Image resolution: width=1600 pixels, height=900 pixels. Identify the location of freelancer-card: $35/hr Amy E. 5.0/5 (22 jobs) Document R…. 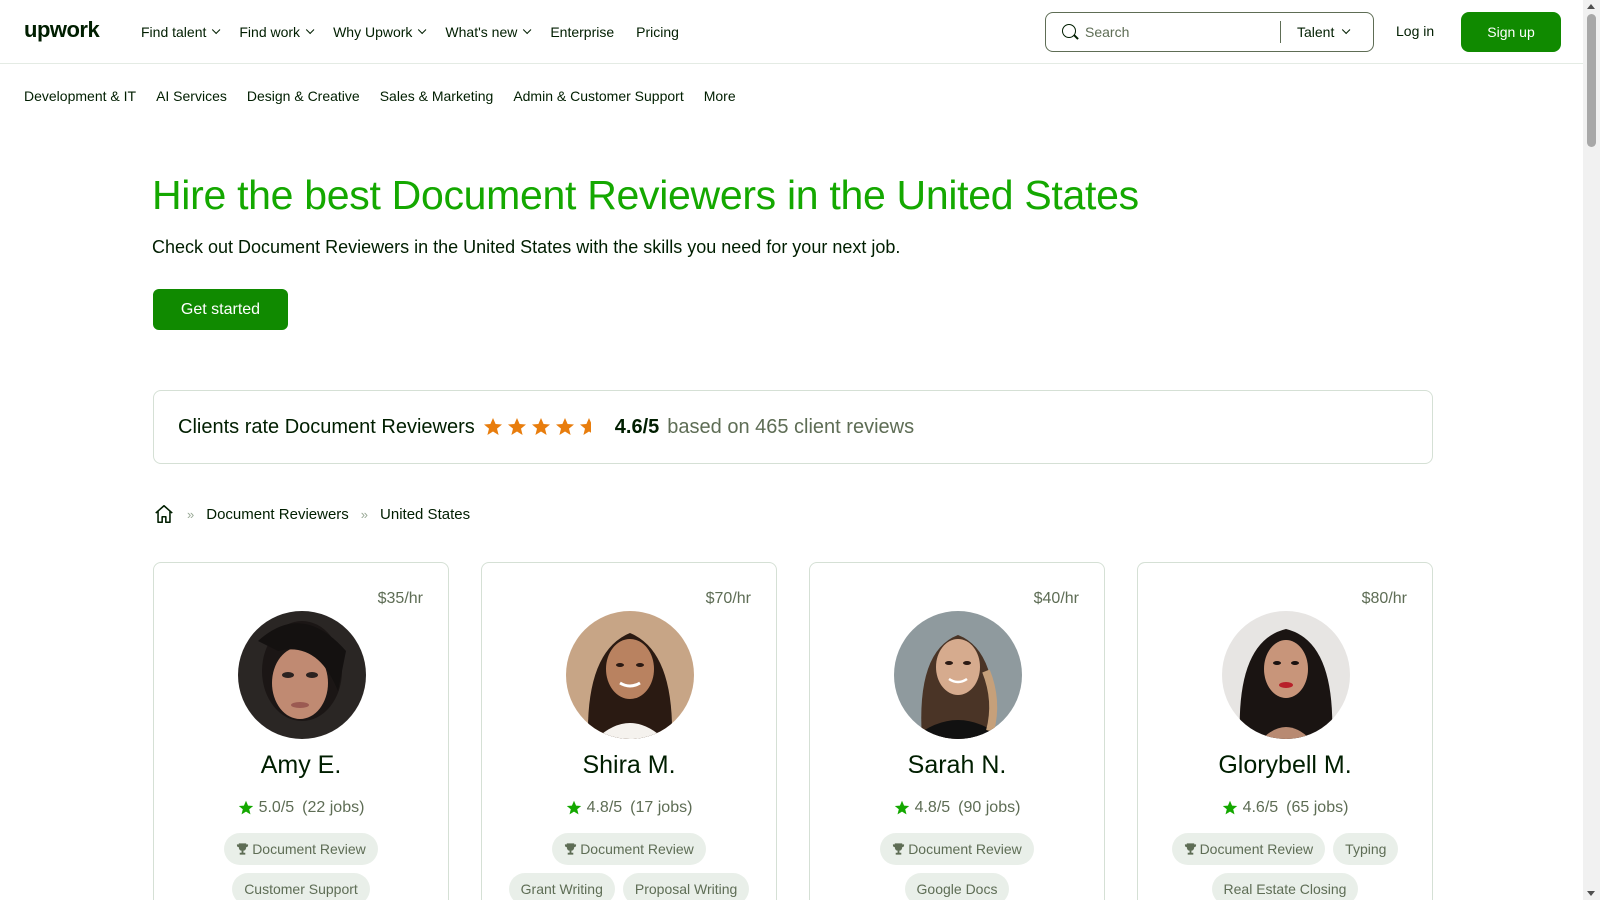
(301, 731).